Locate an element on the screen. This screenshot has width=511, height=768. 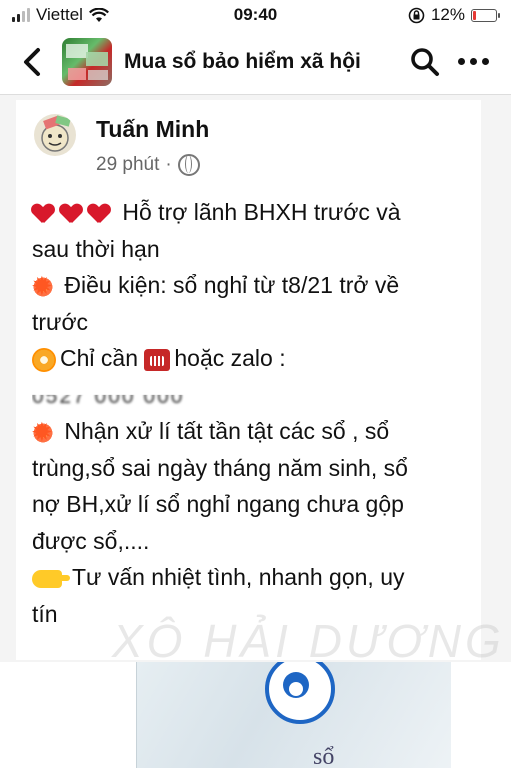
post-meta: 29 phút · is located at coordinates (148, 165).